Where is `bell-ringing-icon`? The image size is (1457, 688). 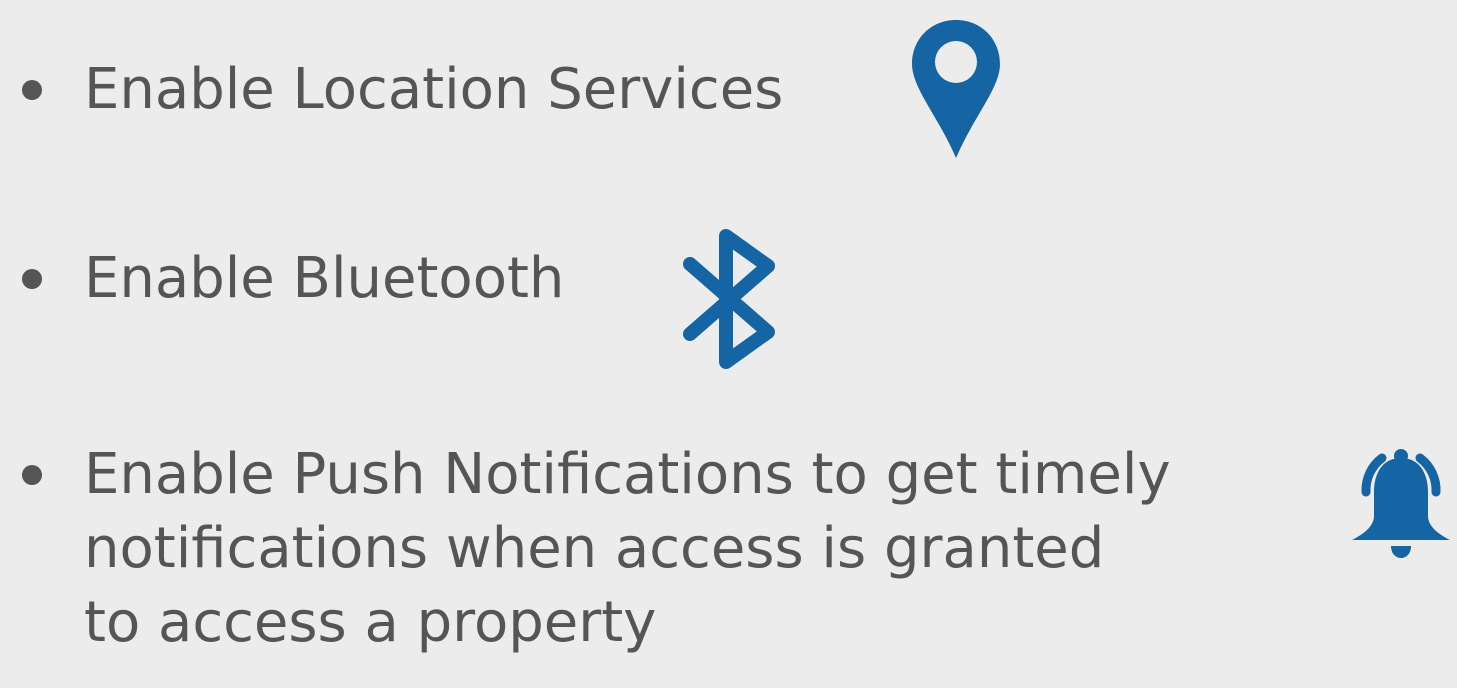
bell-ringing-icon is located at coordinates (1401, 503).